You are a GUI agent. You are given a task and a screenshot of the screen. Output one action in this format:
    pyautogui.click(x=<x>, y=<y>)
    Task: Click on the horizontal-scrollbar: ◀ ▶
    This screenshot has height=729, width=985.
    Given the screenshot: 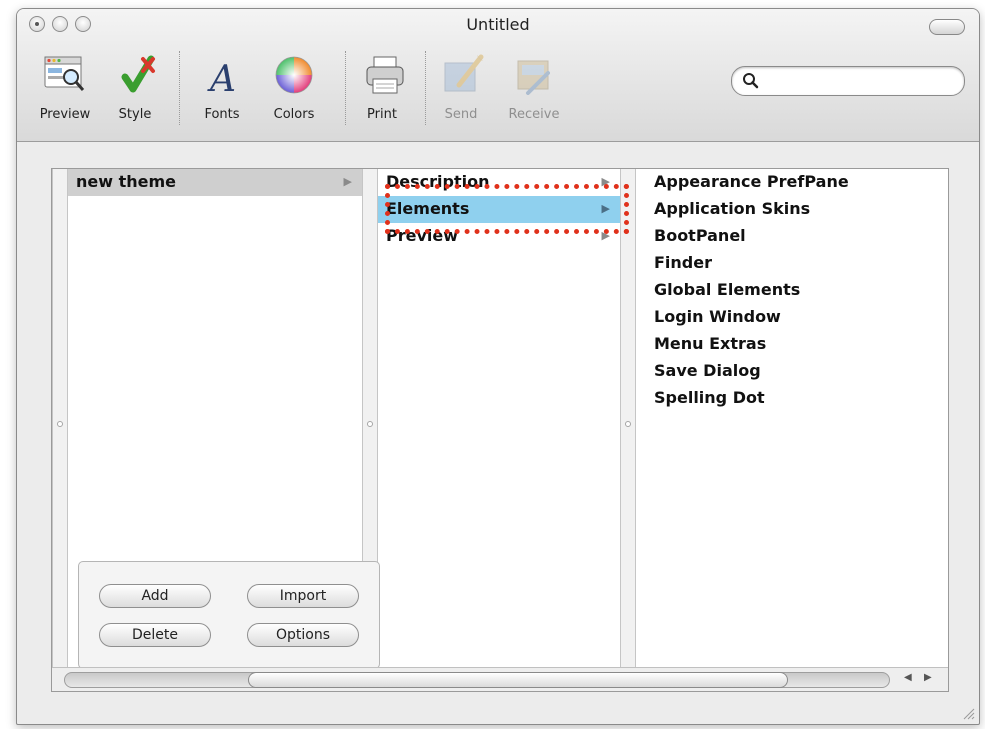 What is the action you would take?
    pyautogui.click(x=500, y=679)
    